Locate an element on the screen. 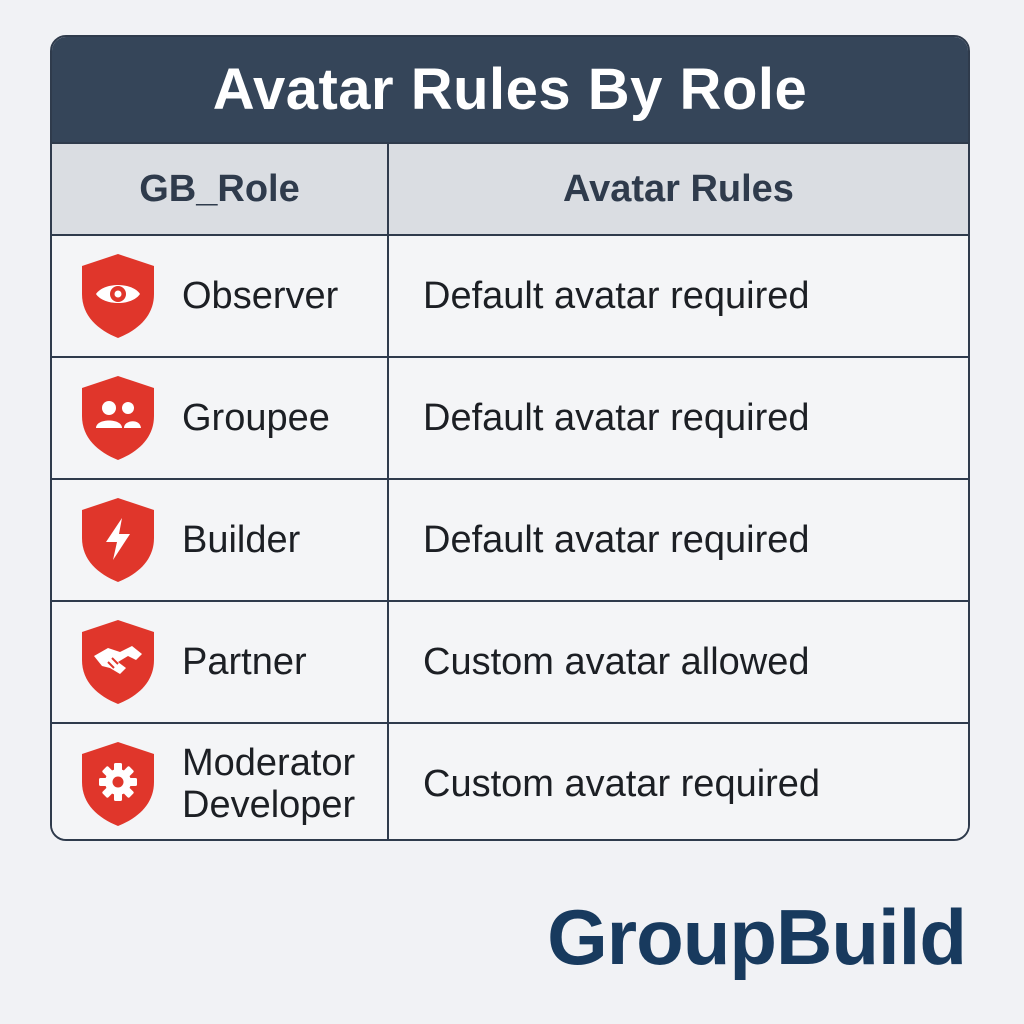 The image size is (1024, 1024). role-cell: Partner is located at coordinates (220, 662).